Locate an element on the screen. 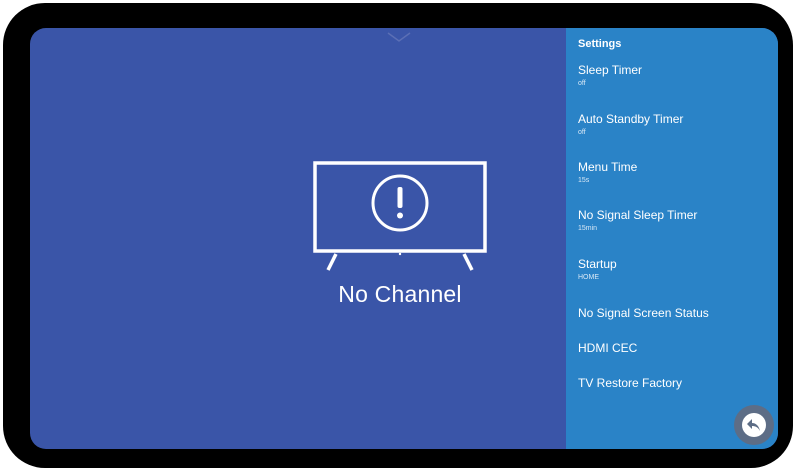 The width and height of the screenshot is (799, 473). menu-item-label: Auto Standby Timer is located at coordinates (631, 119).